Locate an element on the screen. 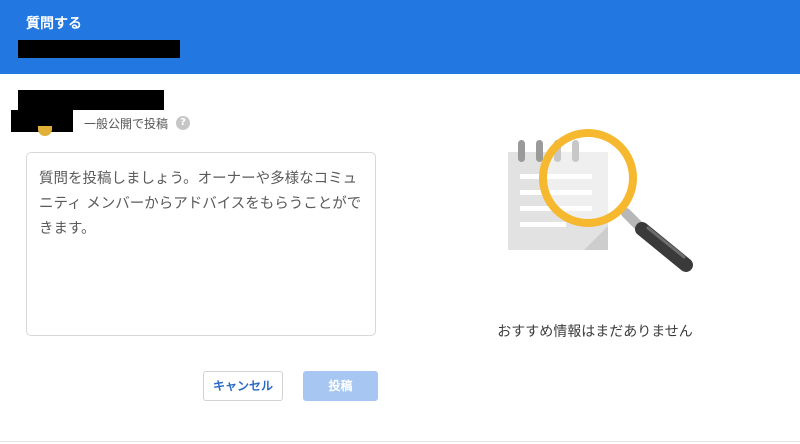  visibility-label: 一般公開で投稿 is located at coordinates (126, 123).